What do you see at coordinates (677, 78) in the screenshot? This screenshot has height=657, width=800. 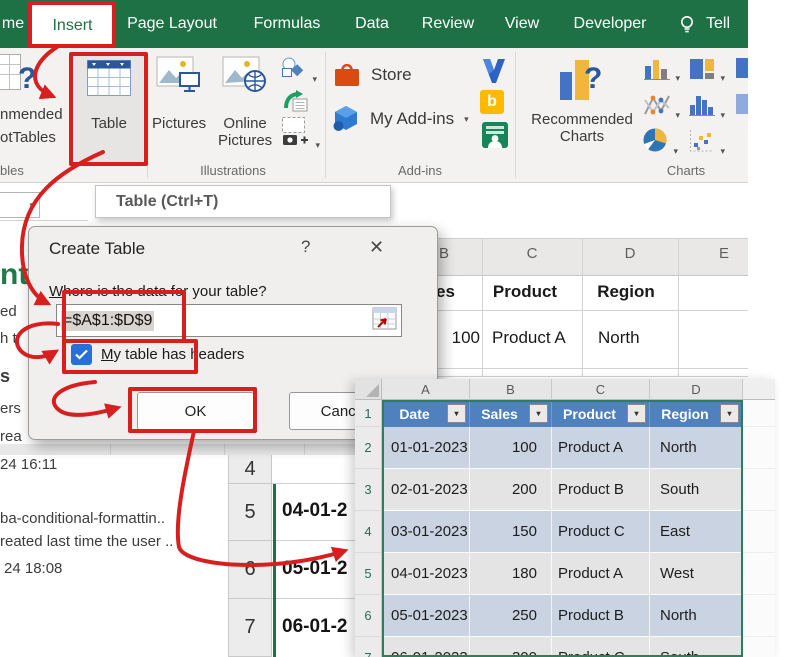 I see `column-chart-caret: ▾` at bounding box center [677, 78].